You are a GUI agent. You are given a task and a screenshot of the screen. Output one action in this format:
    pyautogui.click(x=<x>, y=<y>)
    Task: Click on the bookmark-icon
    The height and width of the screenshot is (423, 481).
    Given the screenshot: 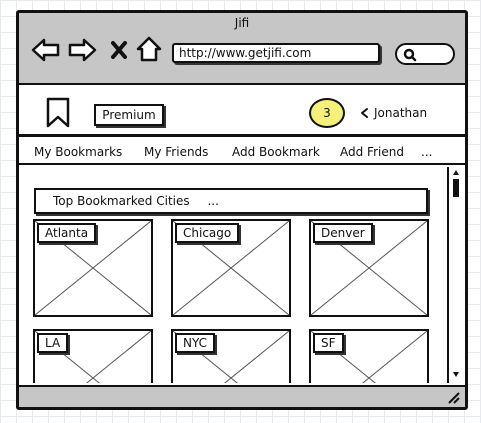 What is the action you would take?
    pyautogui.click(x=58, y=113)
    